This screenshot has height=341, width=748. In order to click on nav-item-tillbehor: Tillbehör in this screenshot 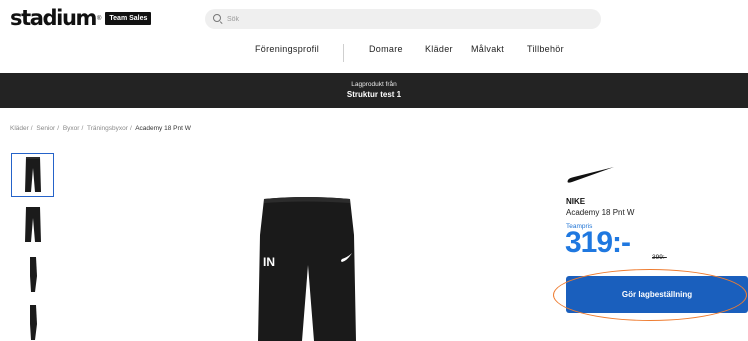, I will do `click(545, 49)`.